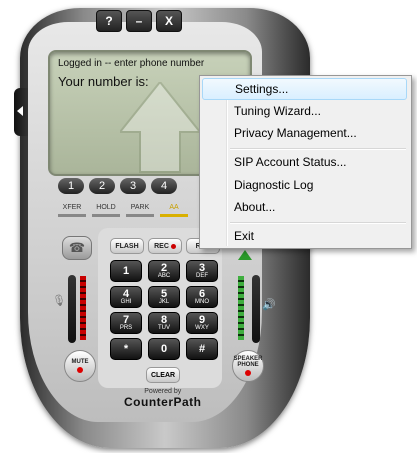 This screenshot has width=417, height=453. Describe the element at coordinates (163, 402) in the screenshot. I see `brand-name: CounterPath` at that location.